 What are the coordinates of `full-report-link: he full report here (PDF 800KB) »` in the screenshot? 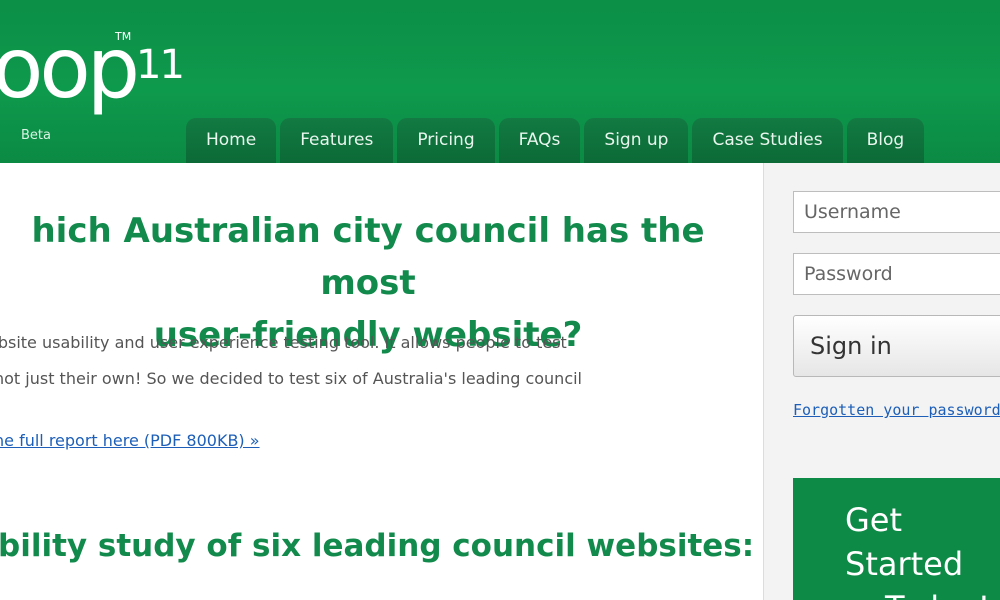 It's located at (130, 440).